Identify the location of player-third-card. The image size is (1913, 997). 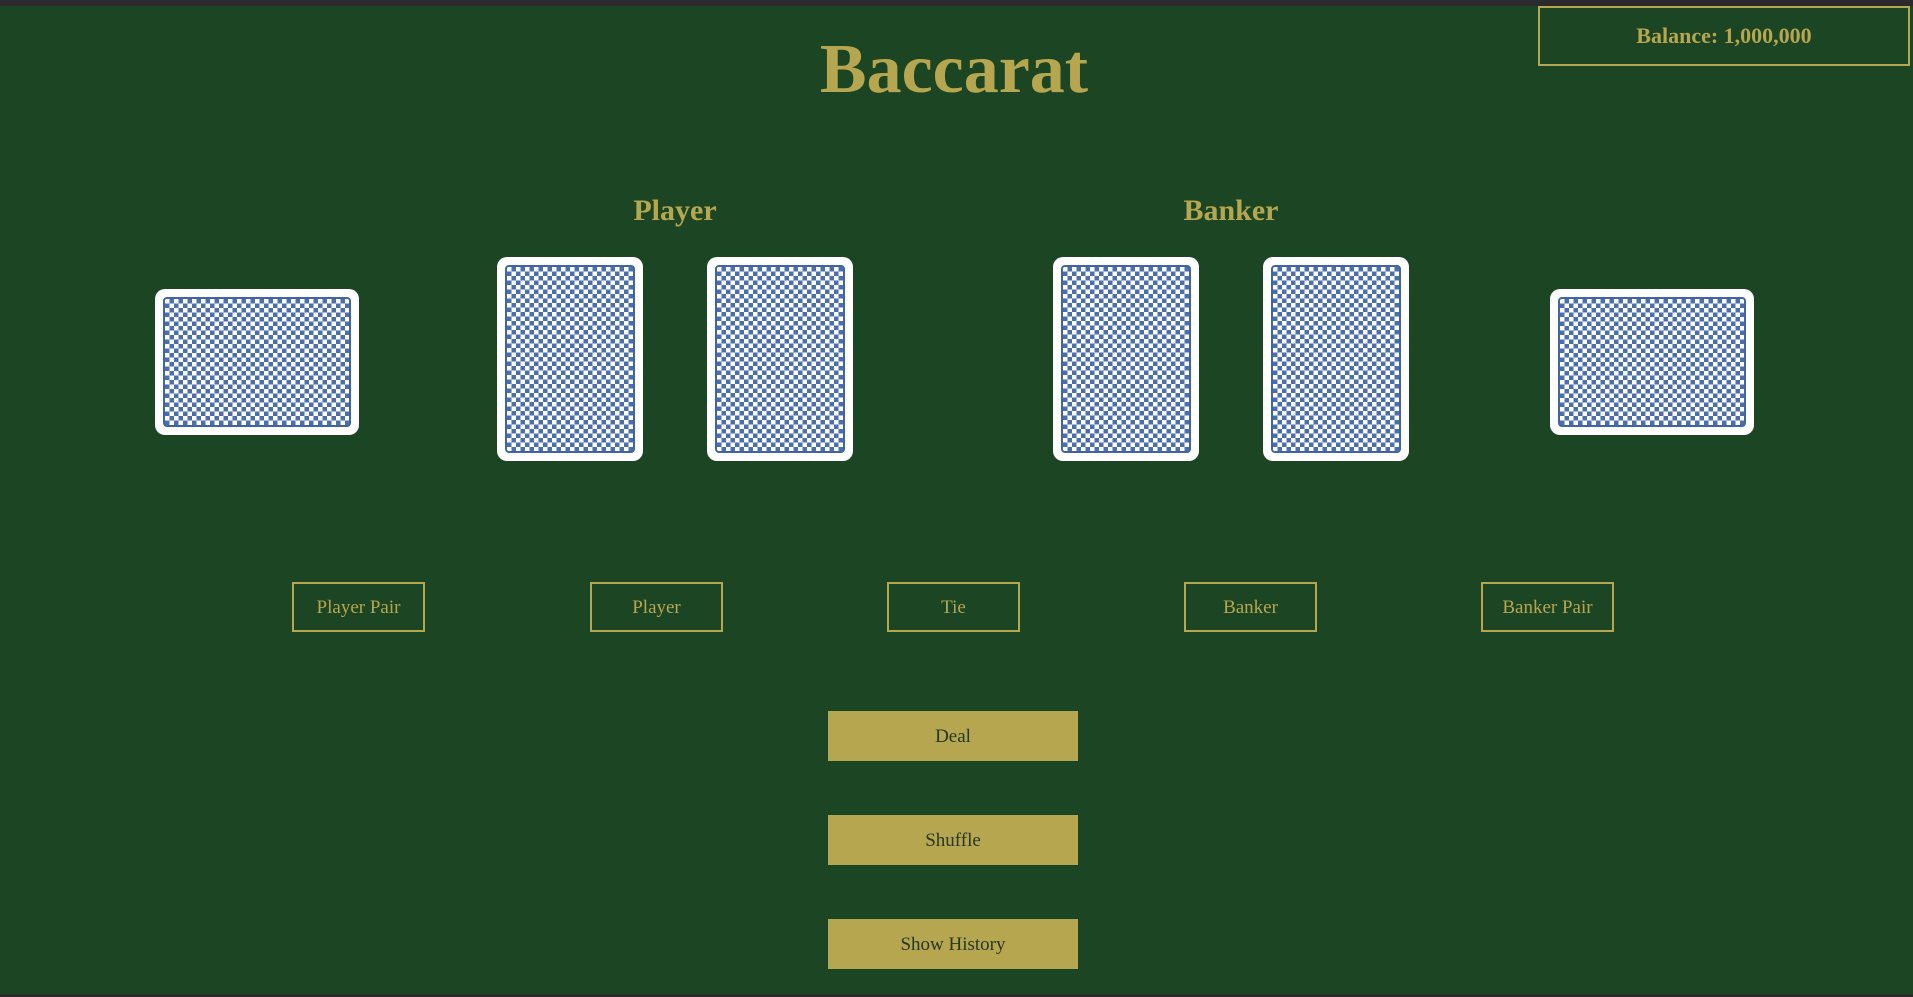
(257, 362).